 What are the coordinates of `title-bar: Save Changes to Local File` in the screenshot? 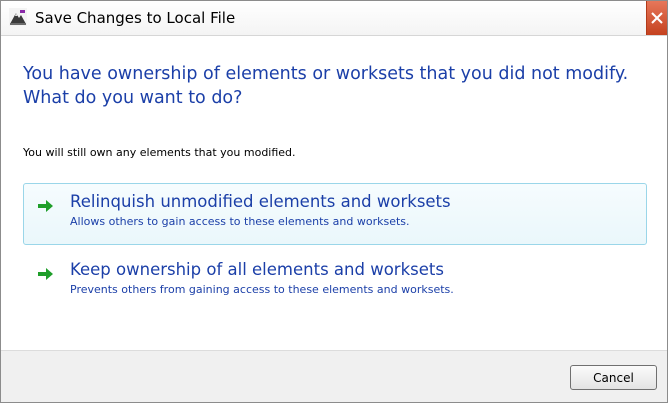 It's located at (334, 18).